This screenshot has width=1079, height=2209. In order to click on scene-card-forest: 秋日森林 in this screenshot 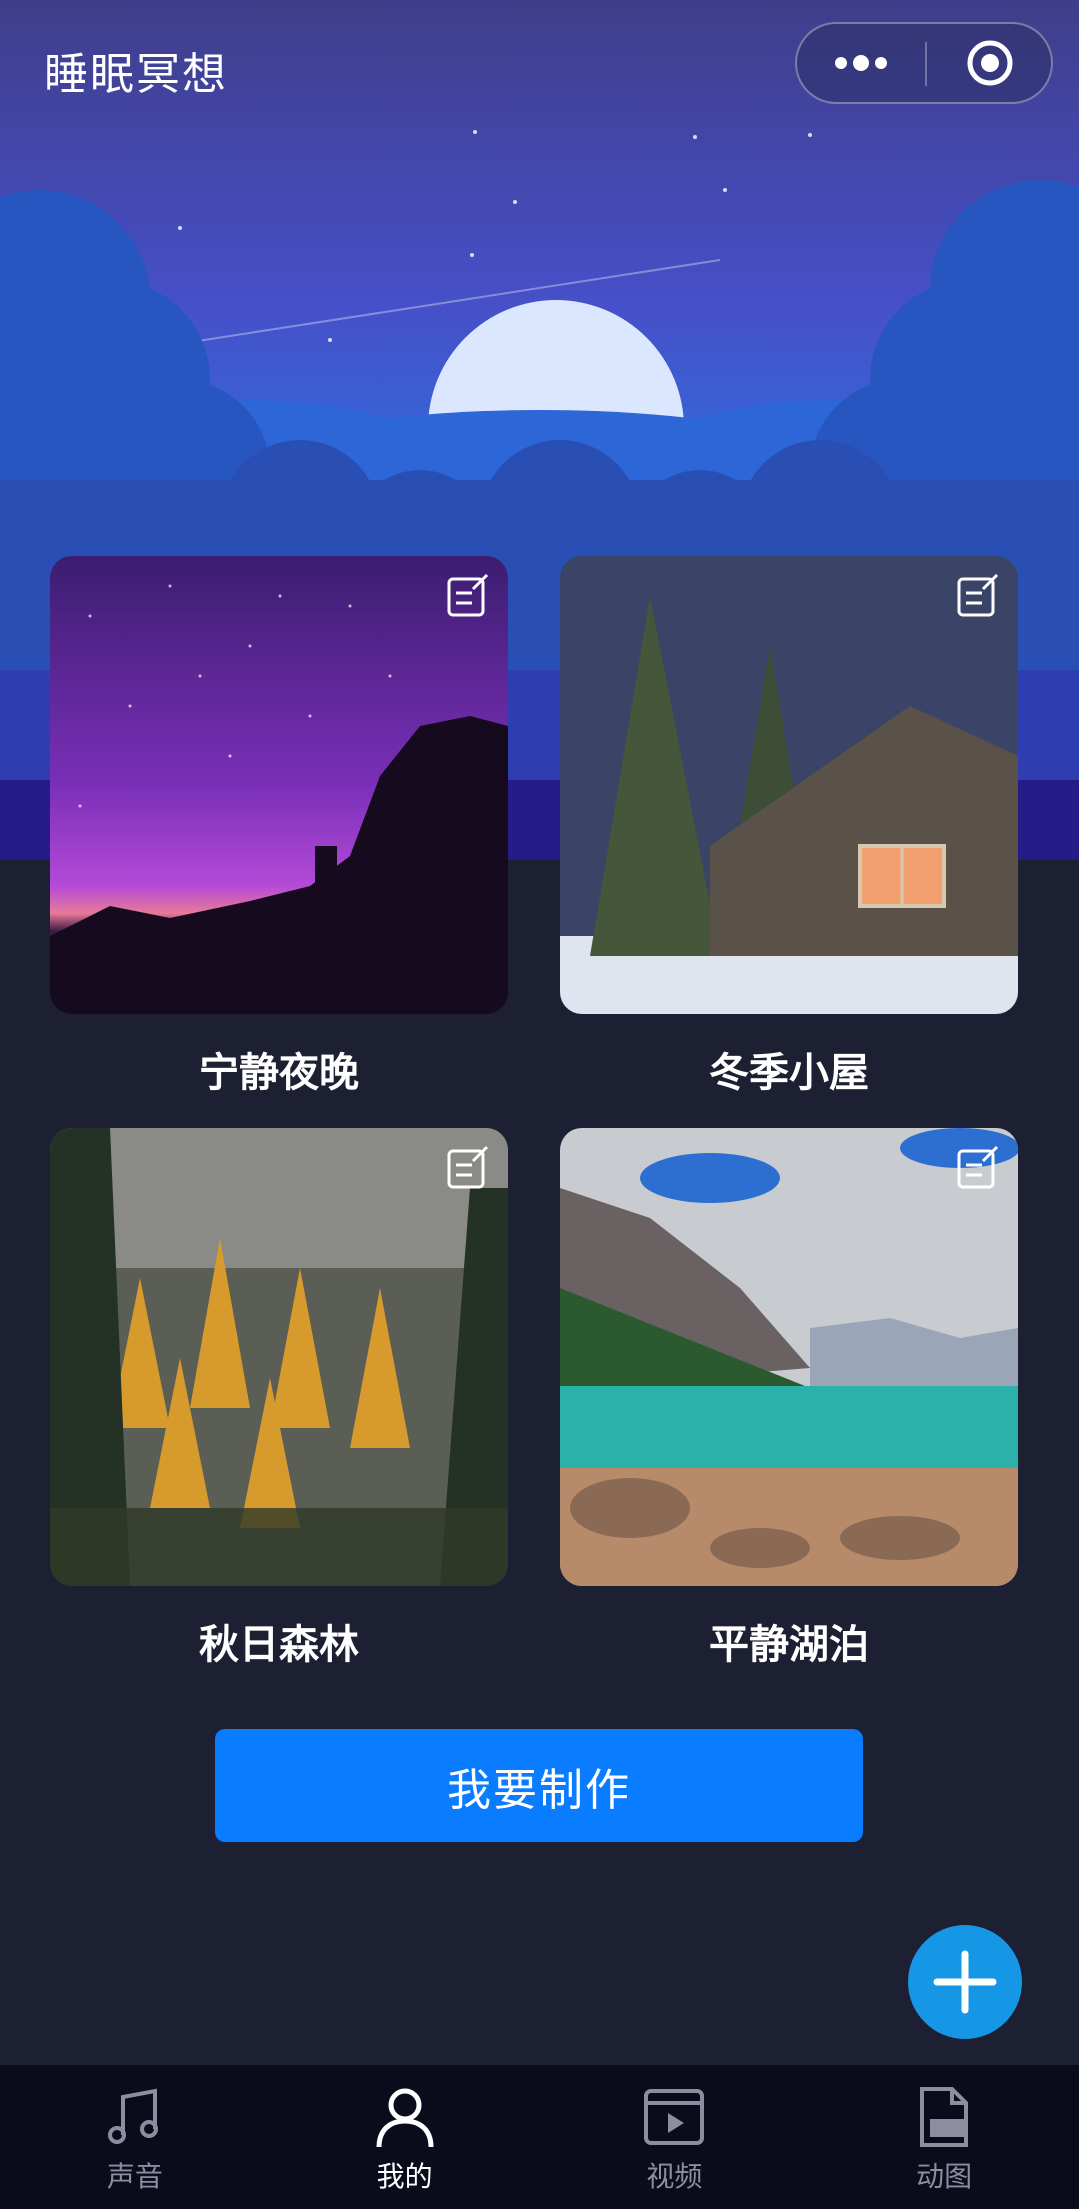, I will do `click(279, 1399)`.